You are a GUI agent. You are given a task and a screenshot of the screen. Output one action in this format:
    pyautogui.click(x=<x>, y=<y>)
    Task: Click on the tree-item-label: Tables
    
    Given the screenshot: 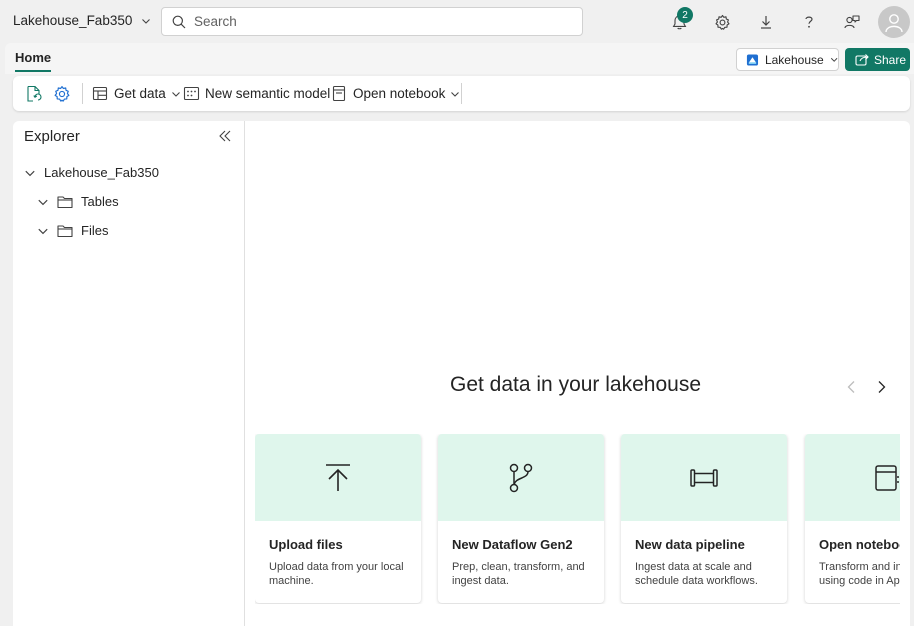 What is the action you would take?
    pyautogui.click(x=100, y=201)
    